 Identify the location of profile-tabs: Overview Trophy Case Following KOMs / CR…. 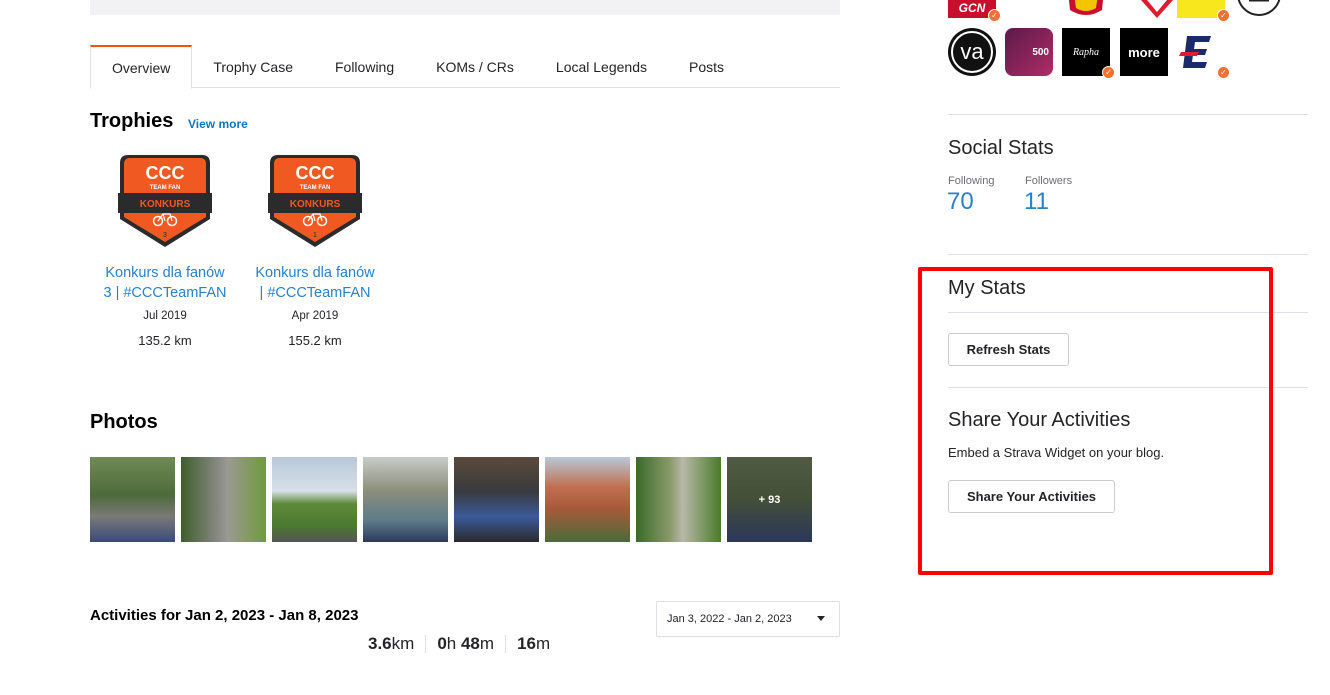
(465, 67).